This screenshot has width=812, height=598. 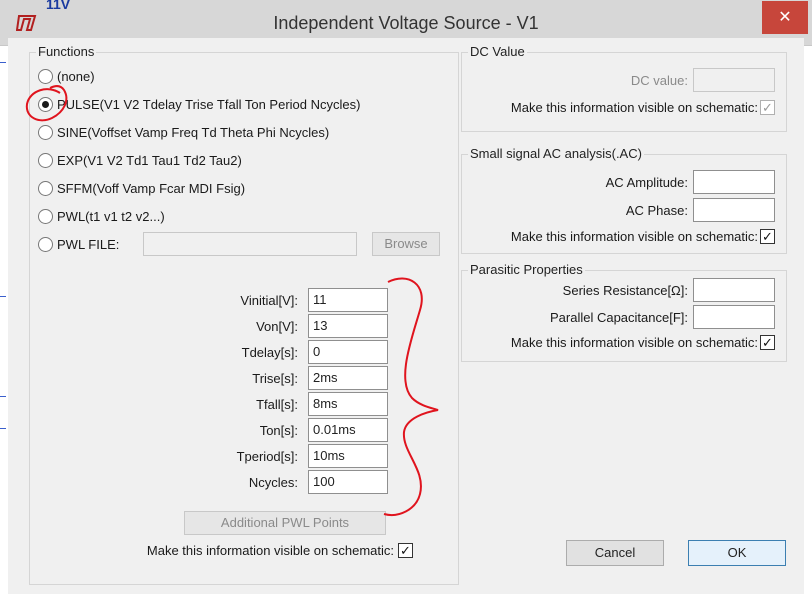 I want to click on ac-amplitude-label: AC Amplitude:, so click(x=646, y=182).